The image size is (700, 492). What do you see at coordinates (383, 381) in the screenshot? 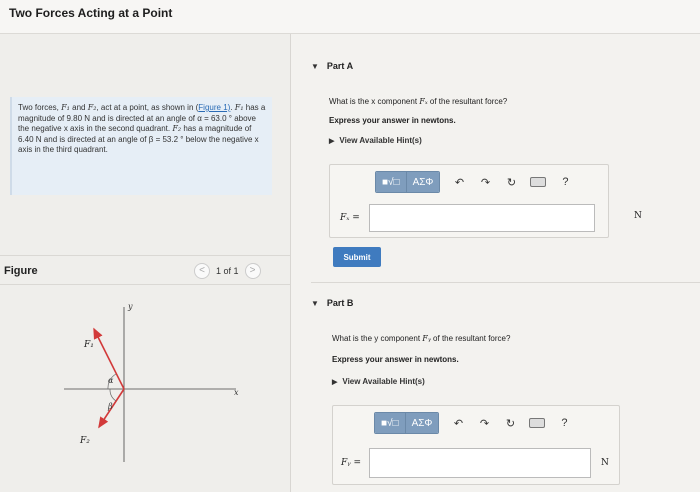
I see `part-b-hint-label: View Available Hint(s)` at bounding box center [383, 381].